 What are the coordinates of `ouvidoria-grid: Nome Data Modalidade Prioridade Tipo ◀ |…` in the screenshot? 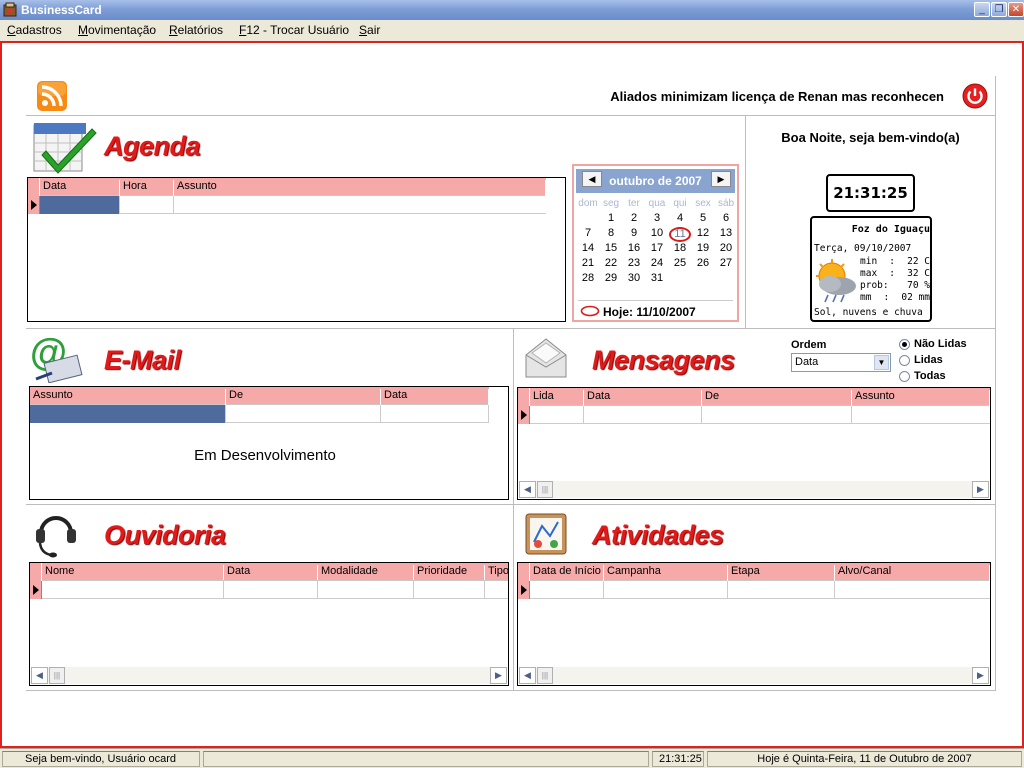 It's located at (269, 624).